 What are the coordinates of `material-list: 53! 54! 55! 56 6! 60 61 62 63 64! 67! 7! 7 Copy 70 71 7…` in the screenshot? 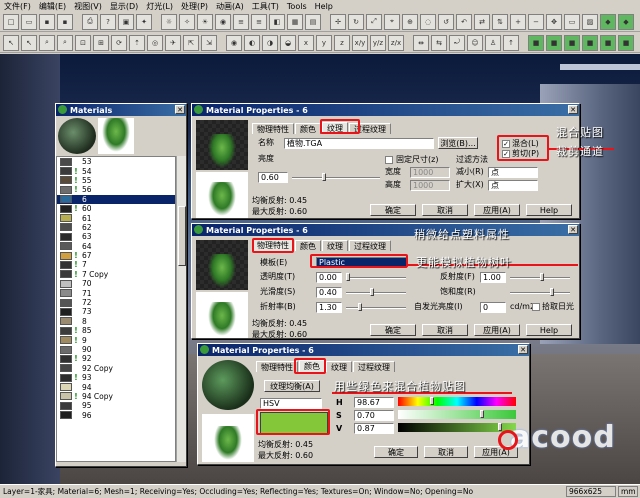 It's located at (116, 309).